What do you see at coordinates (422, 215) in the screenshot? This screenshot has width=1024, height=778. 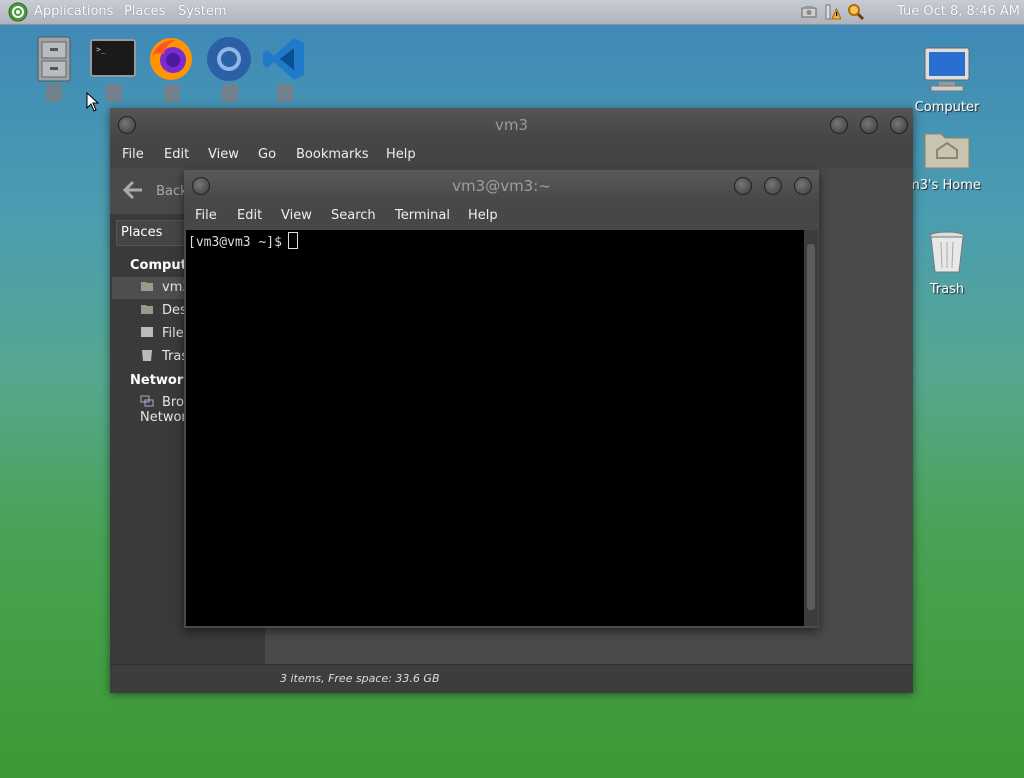 I see `menu-terminal: Terminal` at bounding box center [422, 215].